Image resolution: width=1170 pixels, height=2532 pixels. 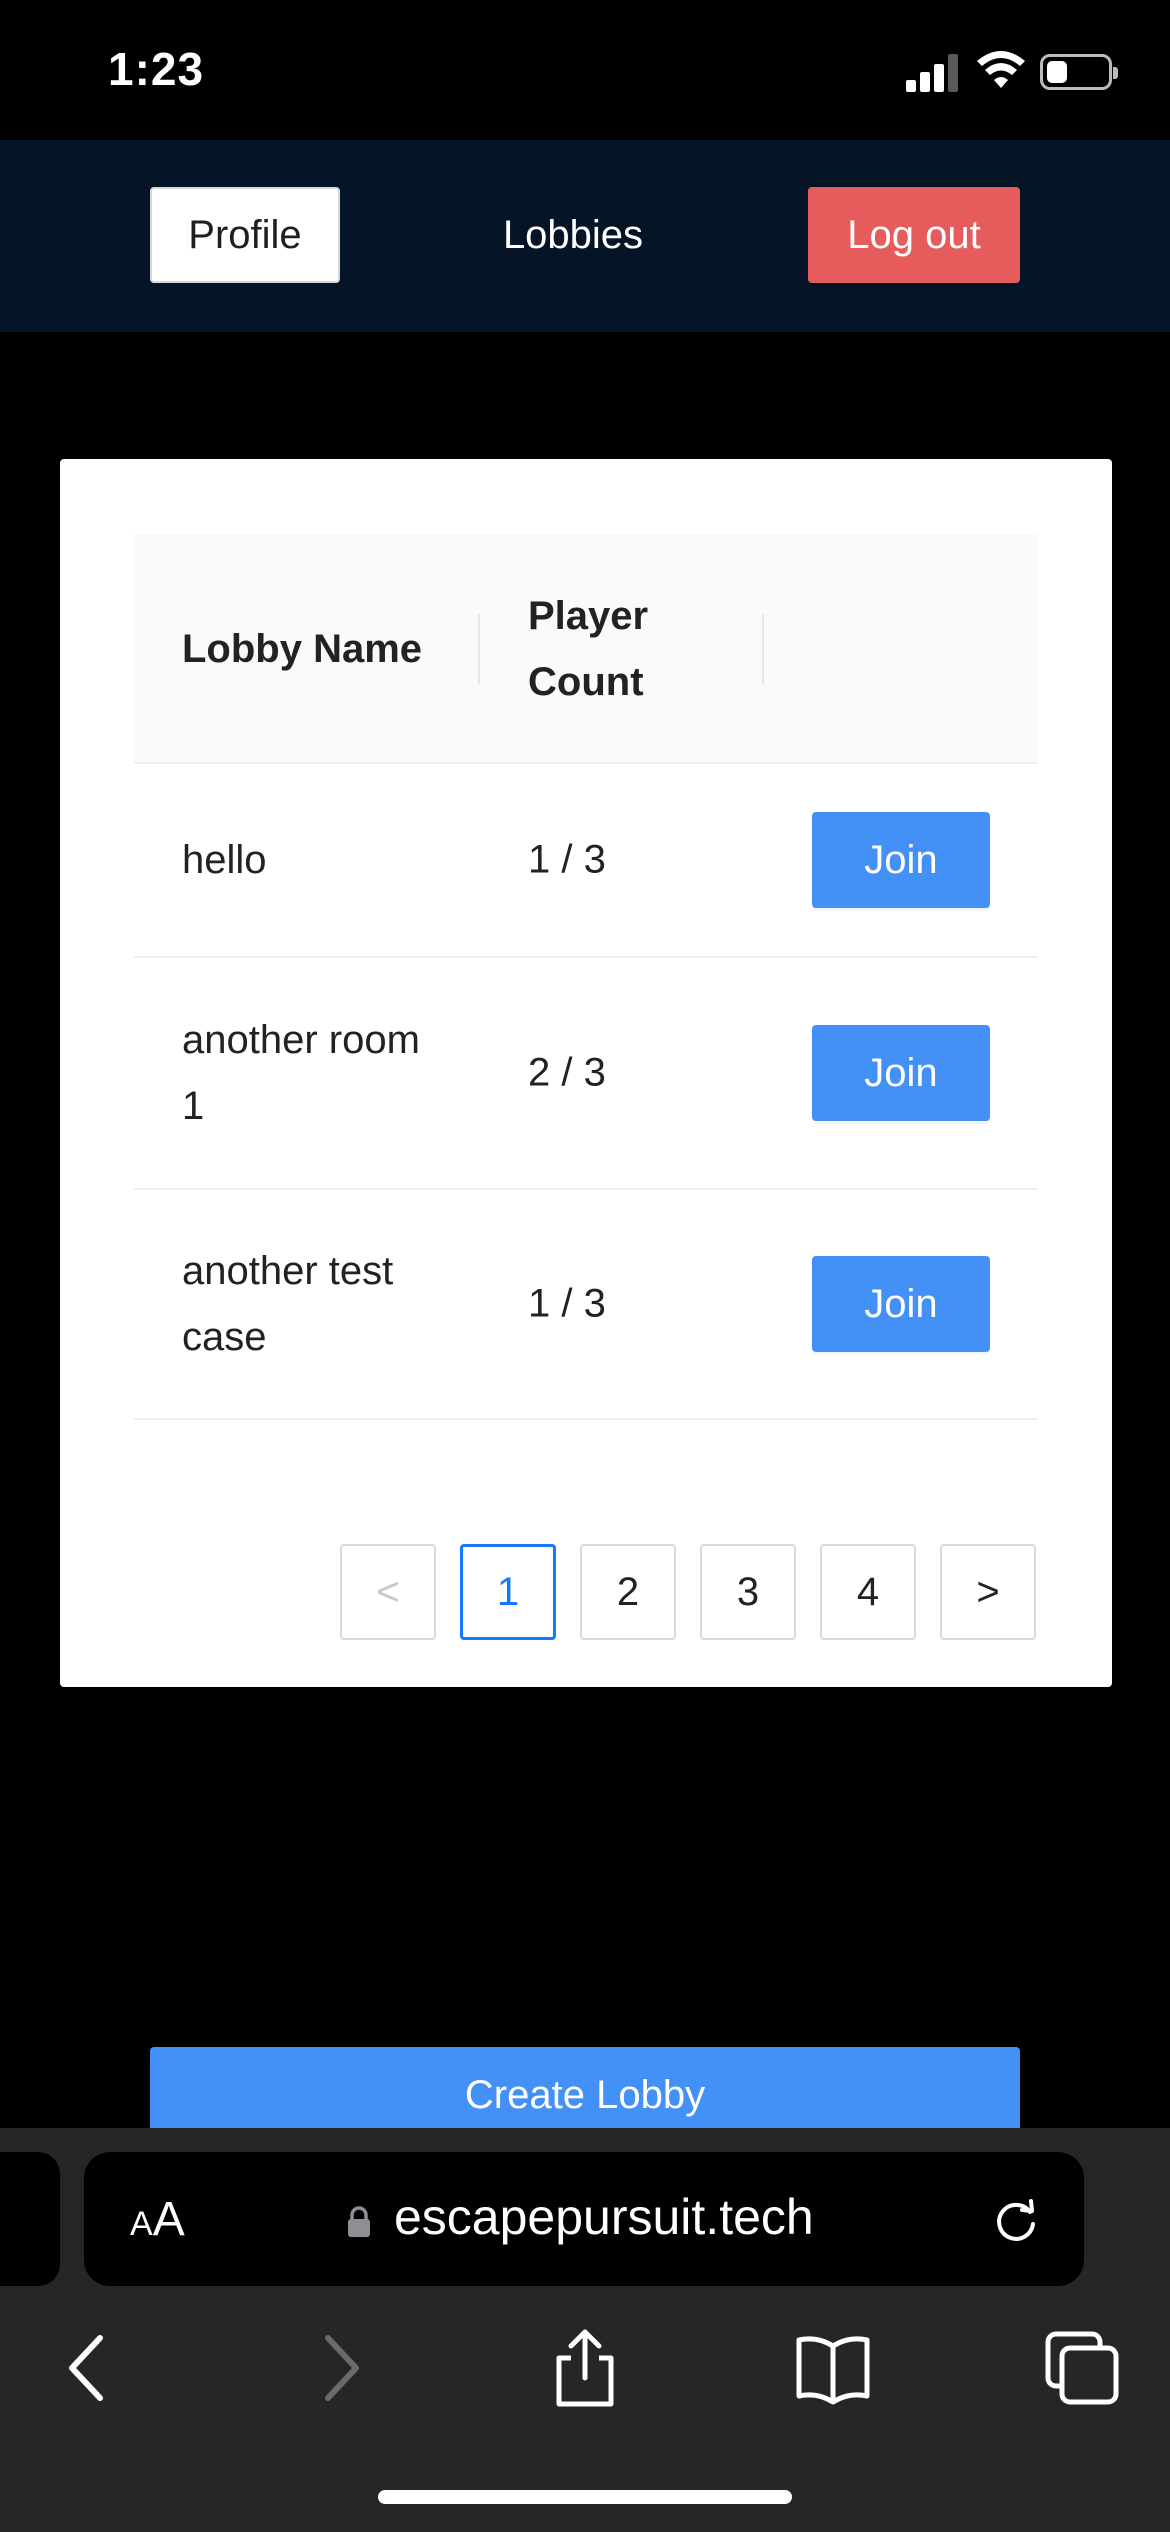 I want to click on header-player-count: Player Count, so click(x=588, y=649).